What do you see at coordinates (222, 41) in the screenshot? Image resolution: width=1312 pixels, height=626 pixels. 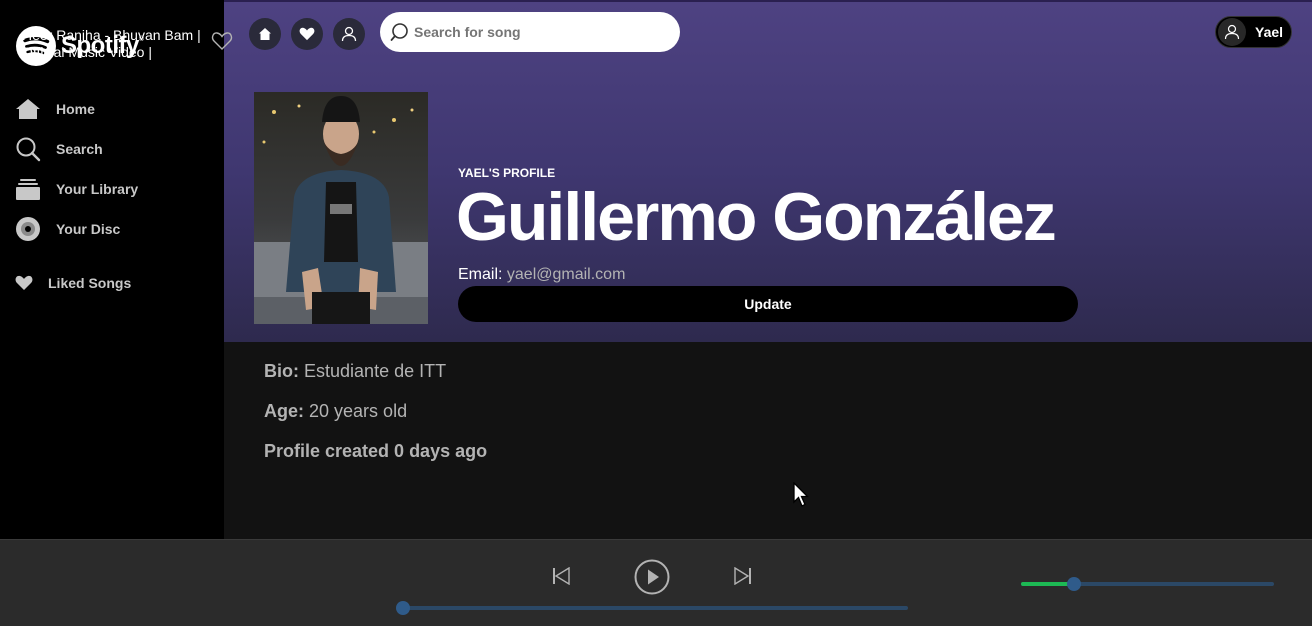 I see `heart-outline-icon` at bounding box center [222, 41].